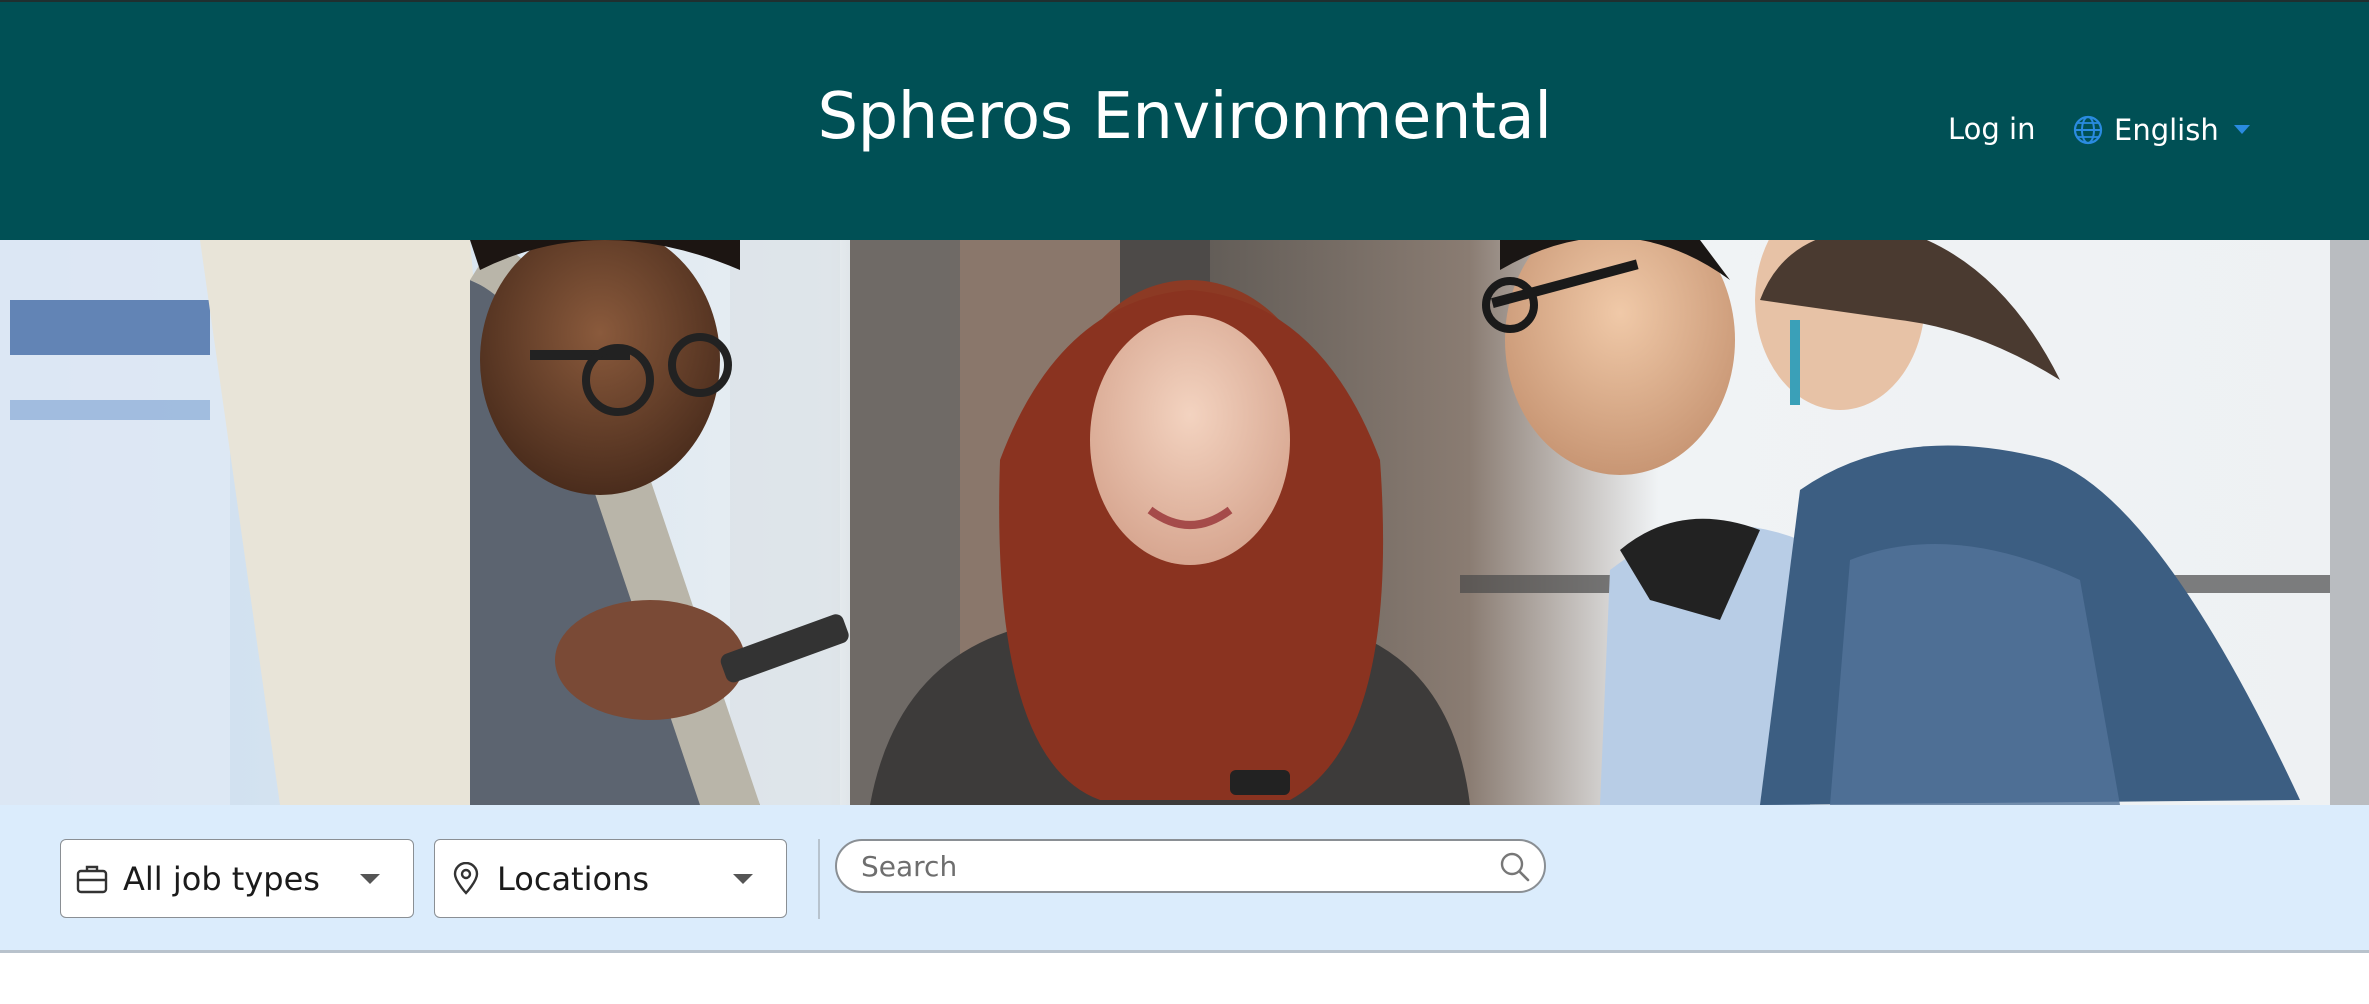  I want to click on language-selector: English, so click(2161, 130).